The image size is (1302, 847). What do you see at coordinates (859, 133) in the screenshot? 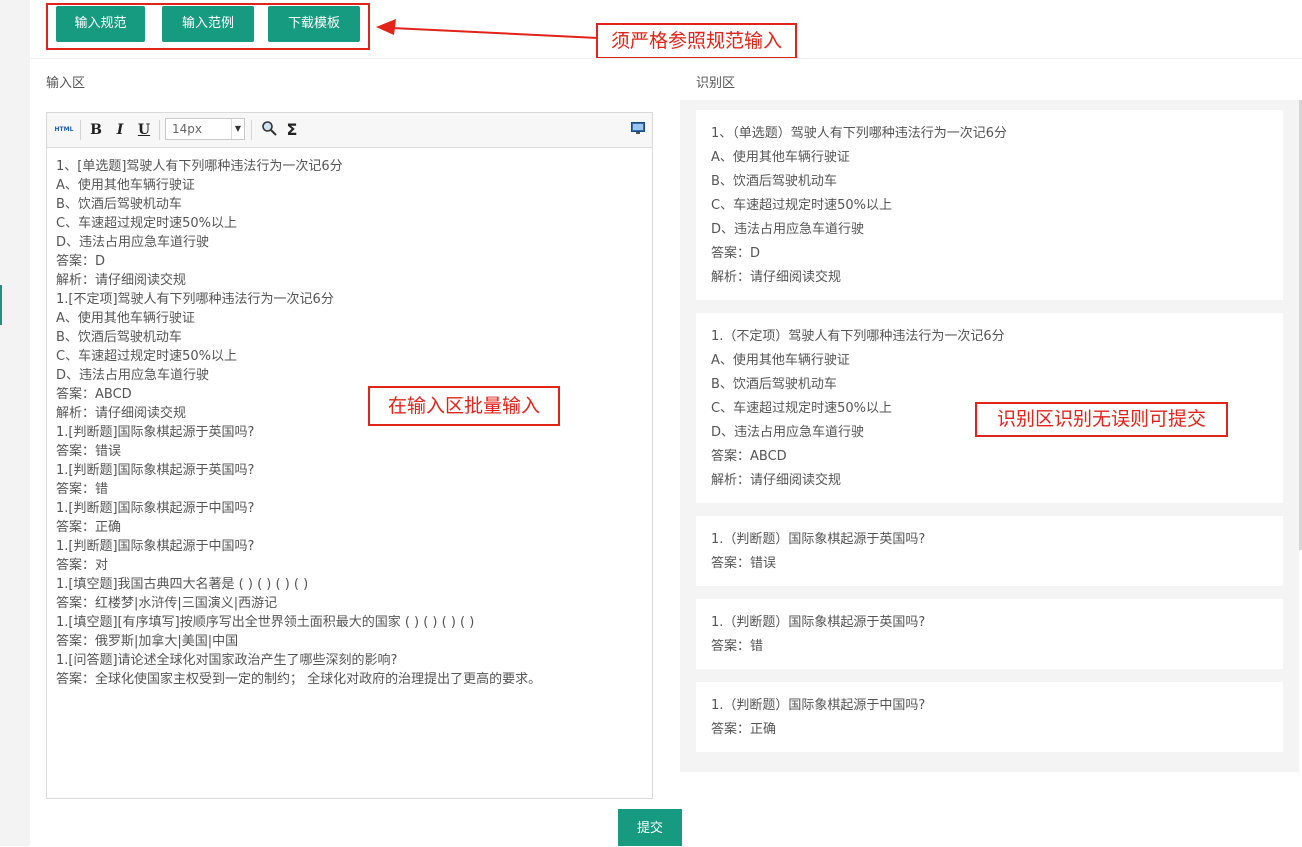
I see `card-line: 1、（单选题）驾驶人有下列哪种违法行为一次记6分` at bounding box center [859, 133].